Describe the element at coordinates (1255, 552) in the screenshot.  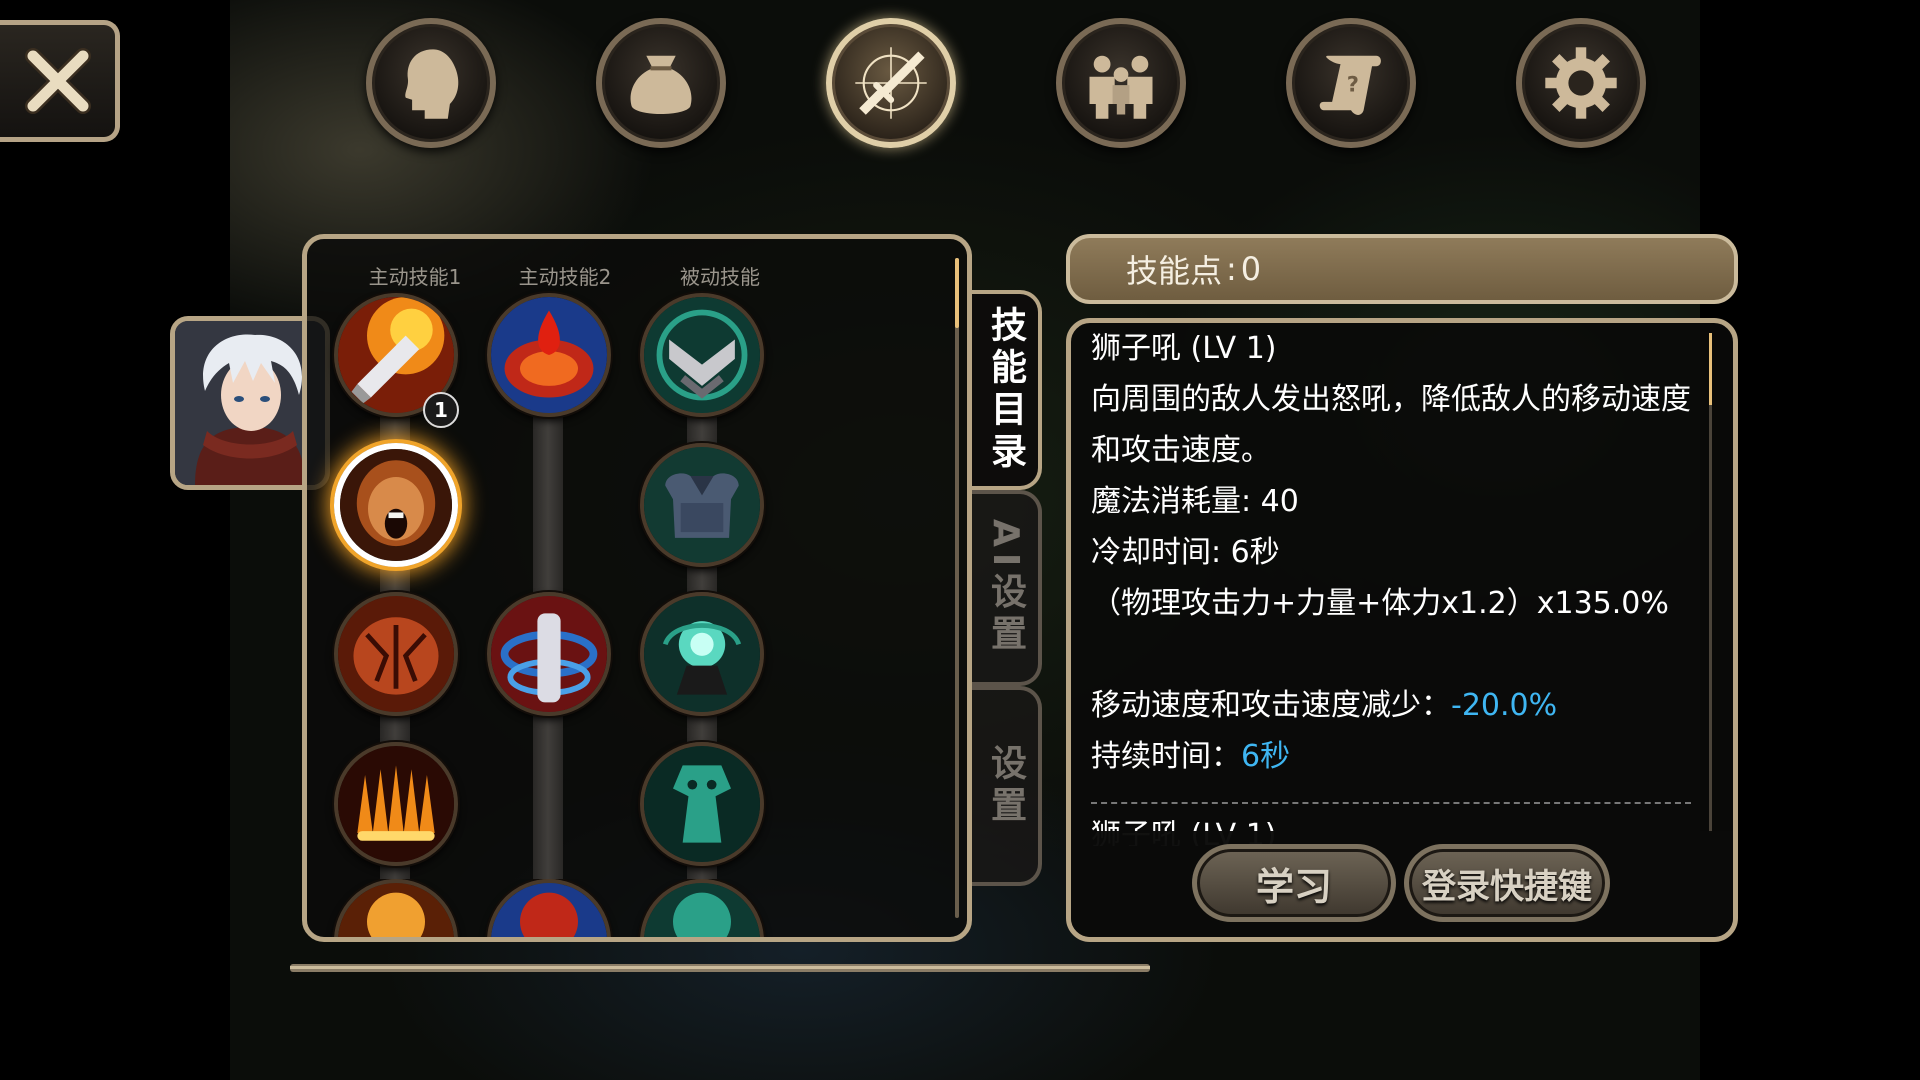
I see `cooldown-value: 6秒` at that location.